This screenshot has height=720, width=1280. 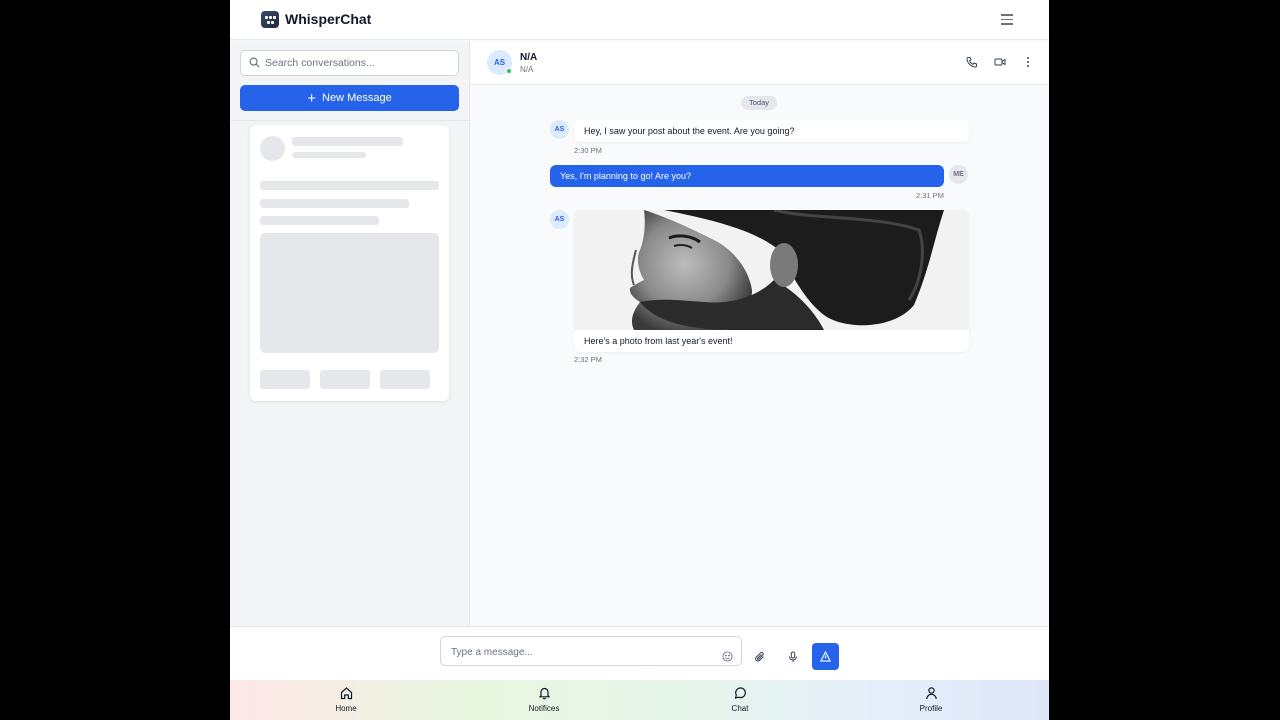 I want to click on new-message-button: + New Message, so click(x=349, y=98).